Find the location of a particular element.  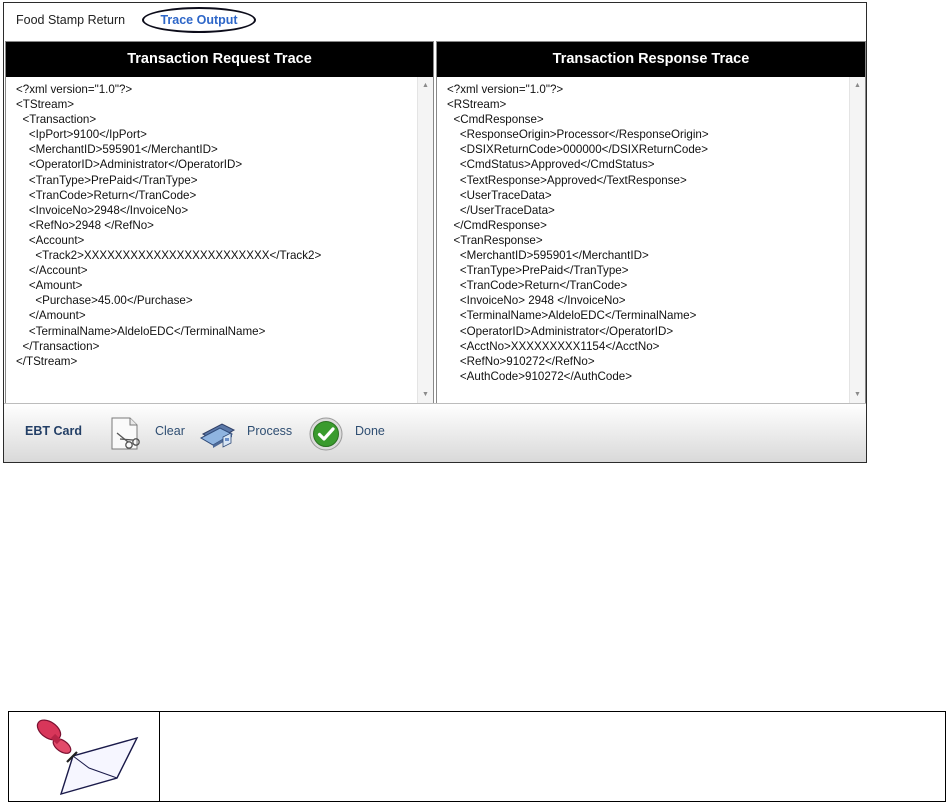

trace-line: <AcctNo>XXXXXXXXX1154</AcctNo> is located at coordinates (553, 346).